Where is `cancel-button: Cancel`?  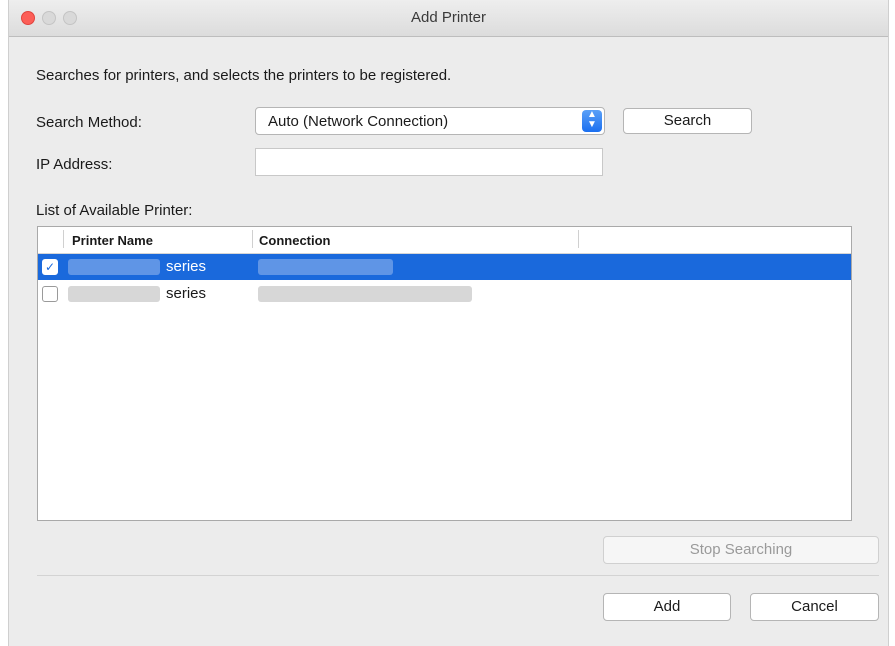
cancel-button: Cancel is located at coordinates (814, 607).